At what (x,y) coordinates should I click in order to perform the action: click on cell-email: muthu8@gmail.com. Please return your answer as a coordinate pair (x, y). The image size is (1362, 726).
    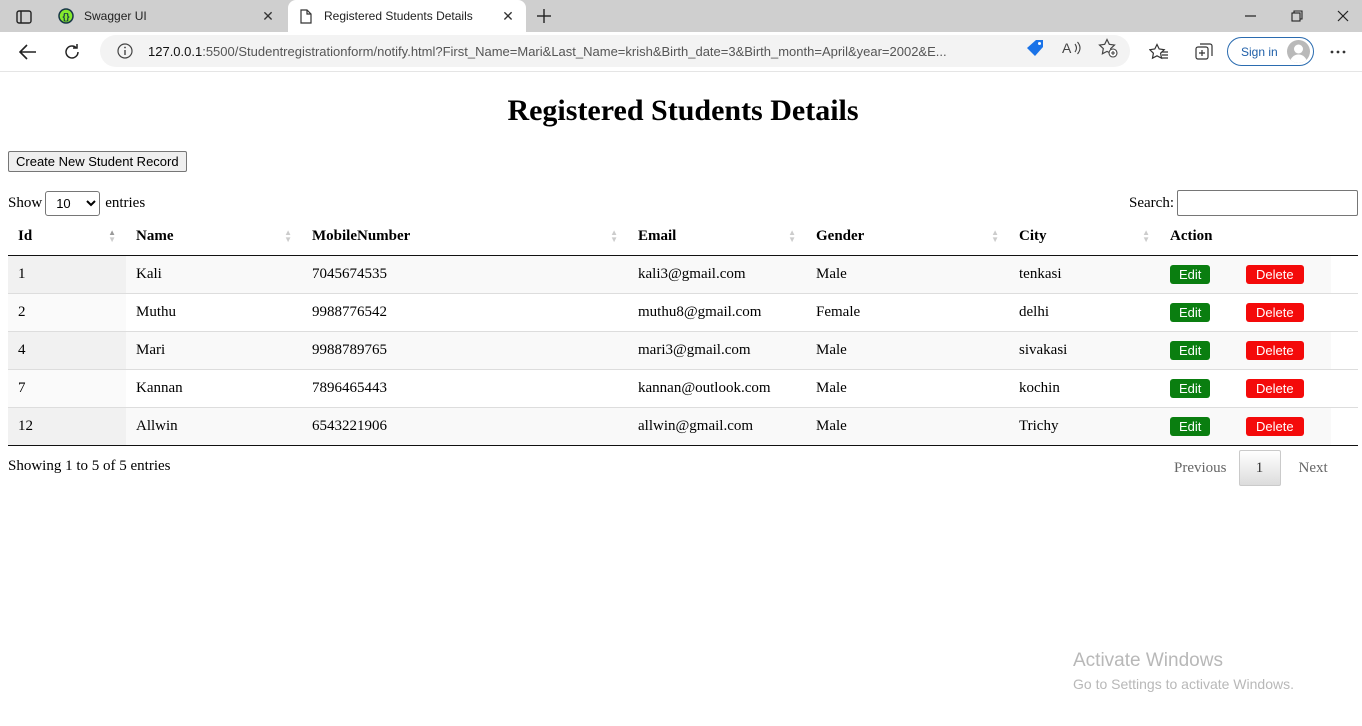
    Looking at the image, I should click on (717, 311).